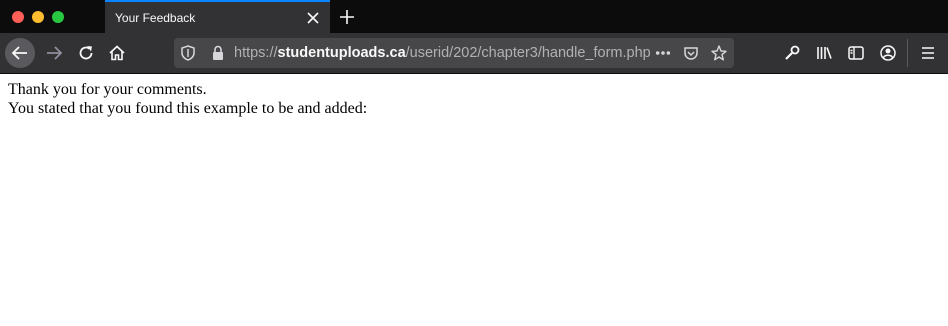 The image size is (948, 326). What do you see at coordinates (347, 17) in the screenshot?
I see `new-tab-icon` at bounding box center [347, 17].